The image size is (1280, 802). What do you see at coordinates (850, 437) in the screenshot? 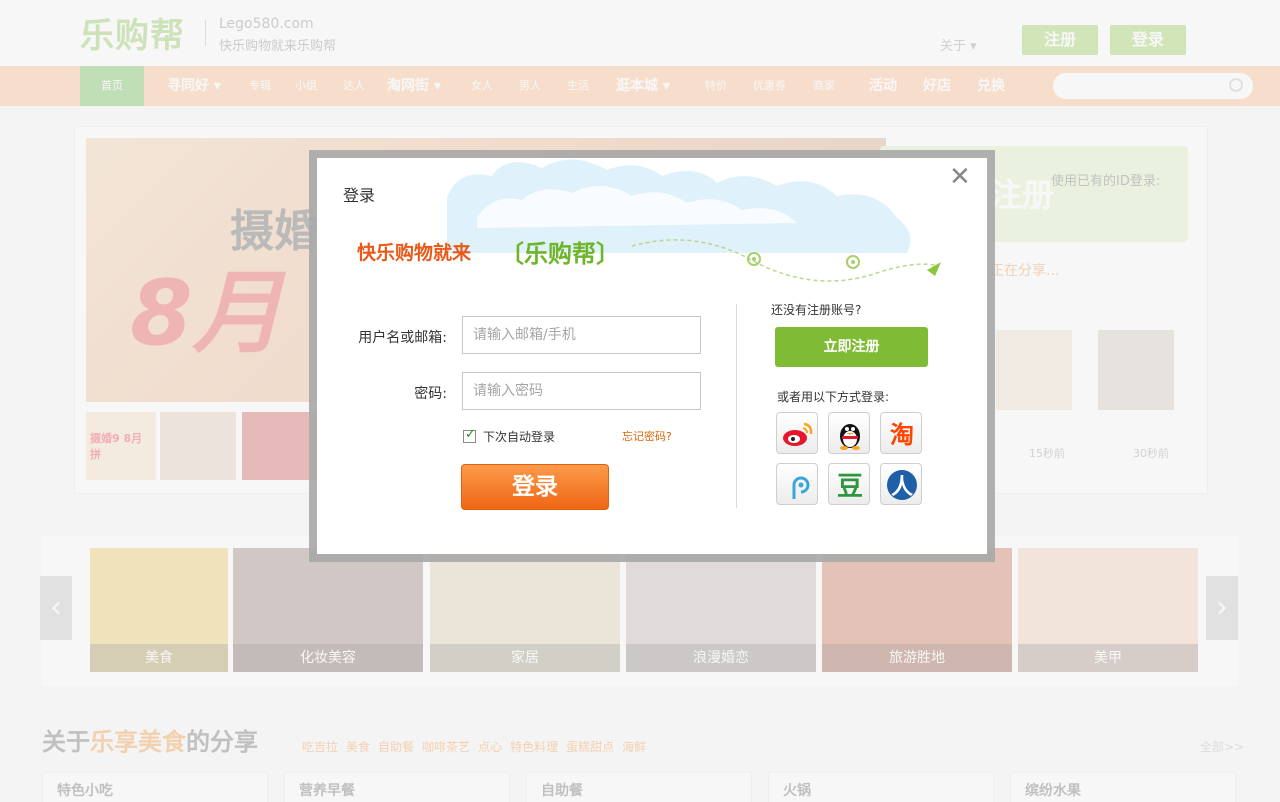
I see `qq-penguin-glyph` at bounding box center [850, 437].